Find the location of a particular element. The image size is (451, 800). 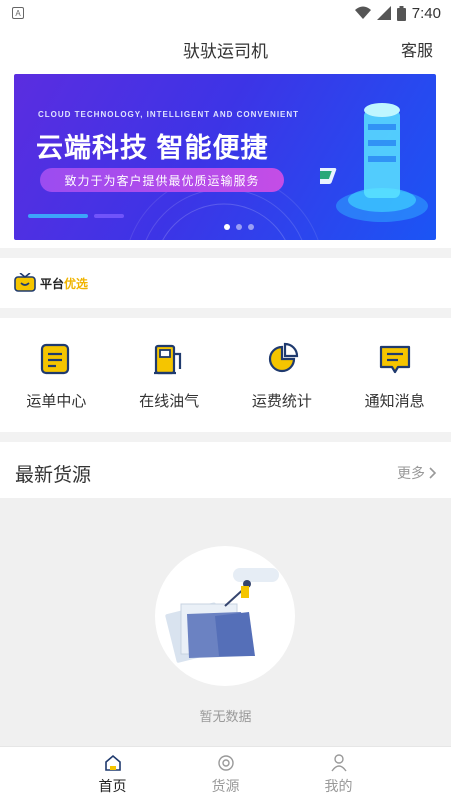

pie-chart-icon is located at coordinates (283, 357).